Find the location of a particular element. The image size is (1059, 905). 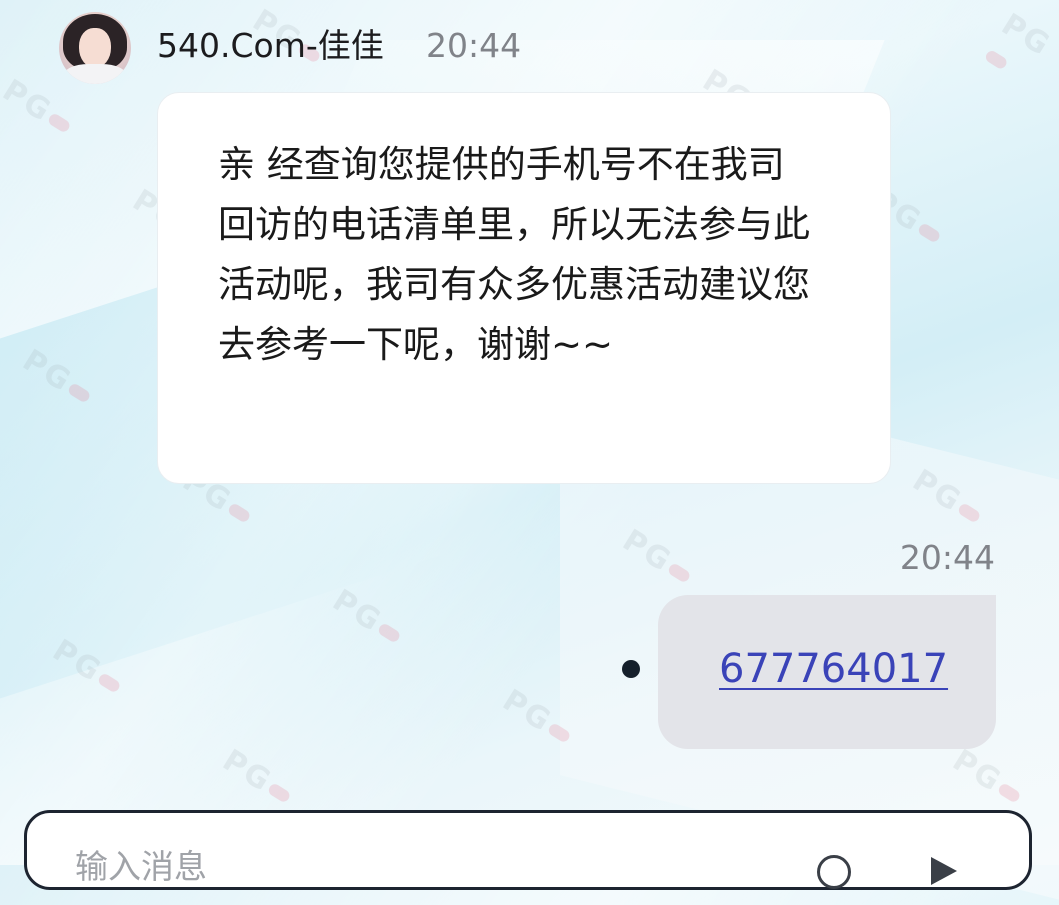

outgoing-message-bubble: 677764017 is located at coordinates (827, 672).